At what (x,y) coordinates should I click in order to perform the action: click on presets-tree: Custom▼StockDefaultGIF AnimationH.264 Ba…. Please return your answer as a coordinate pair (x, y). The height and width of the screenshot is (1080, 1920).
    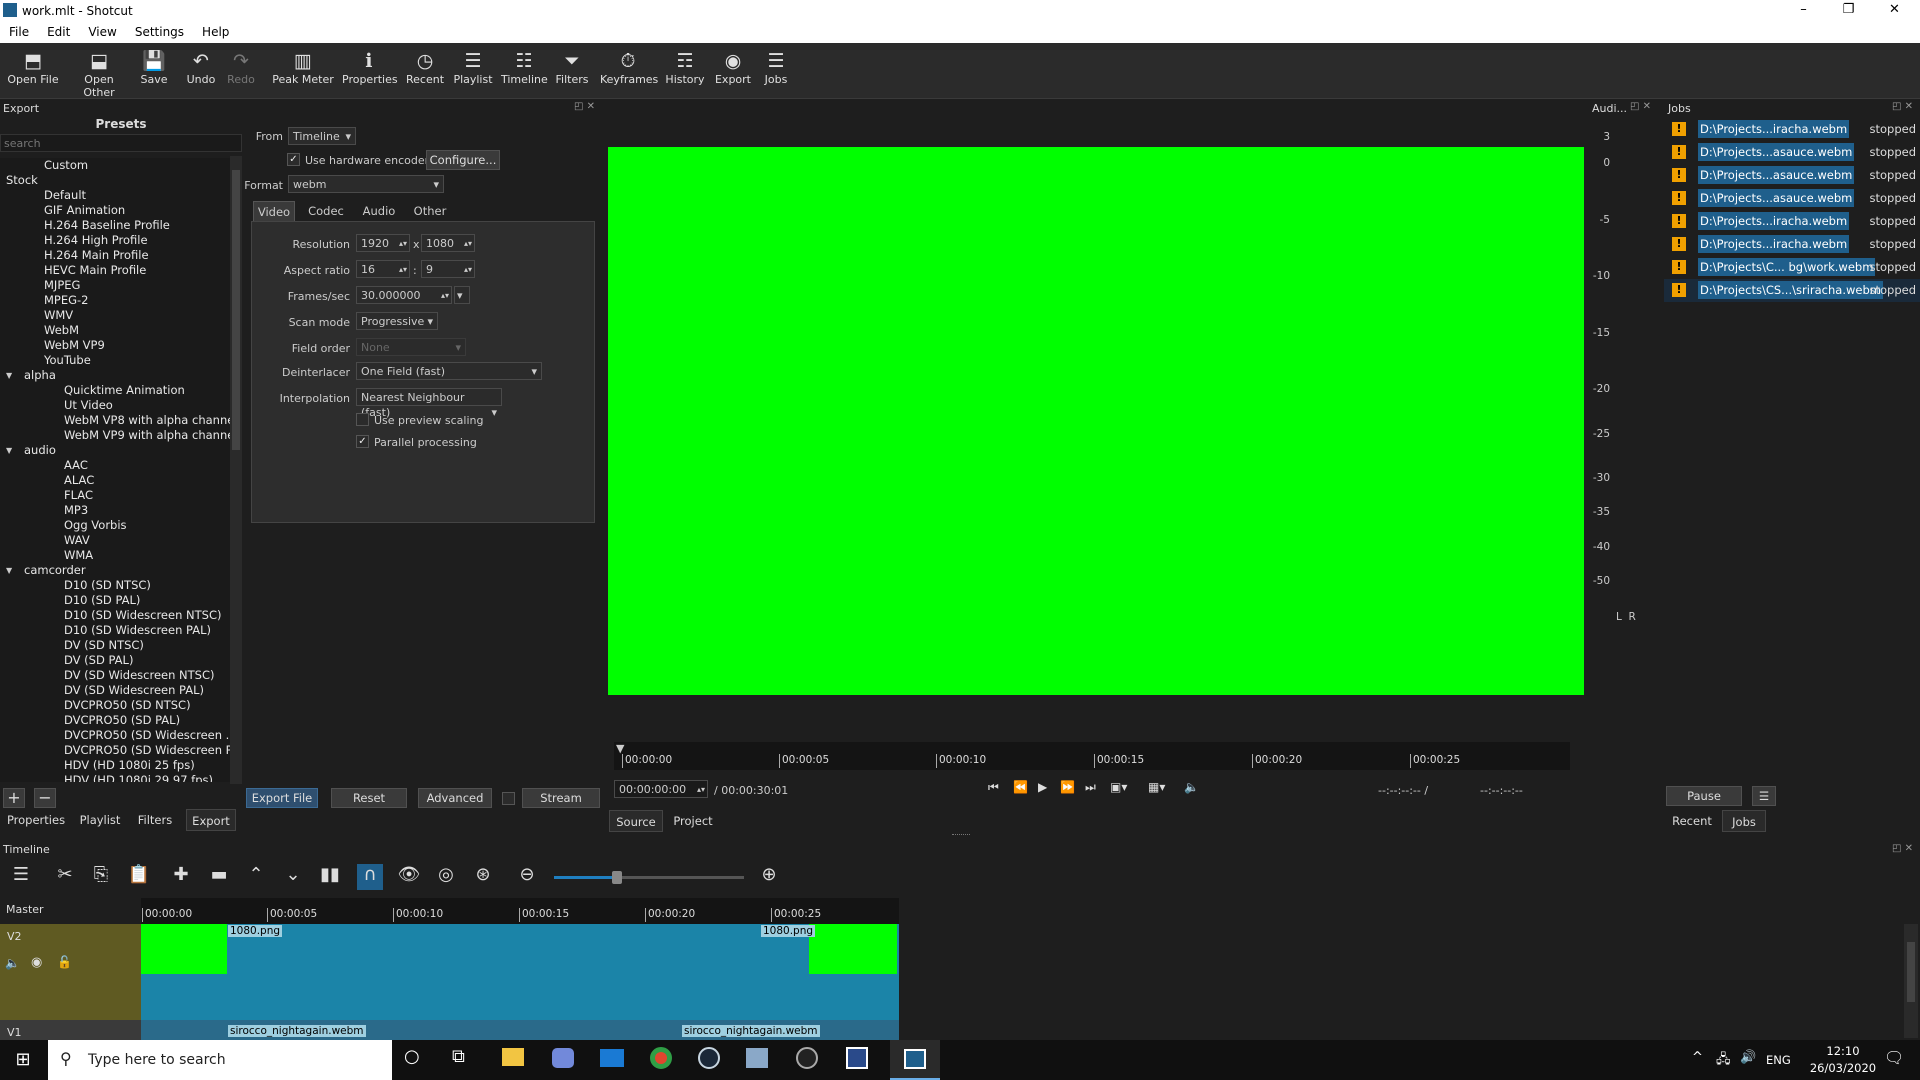
    Looking at the image, I should click on (115, 470).